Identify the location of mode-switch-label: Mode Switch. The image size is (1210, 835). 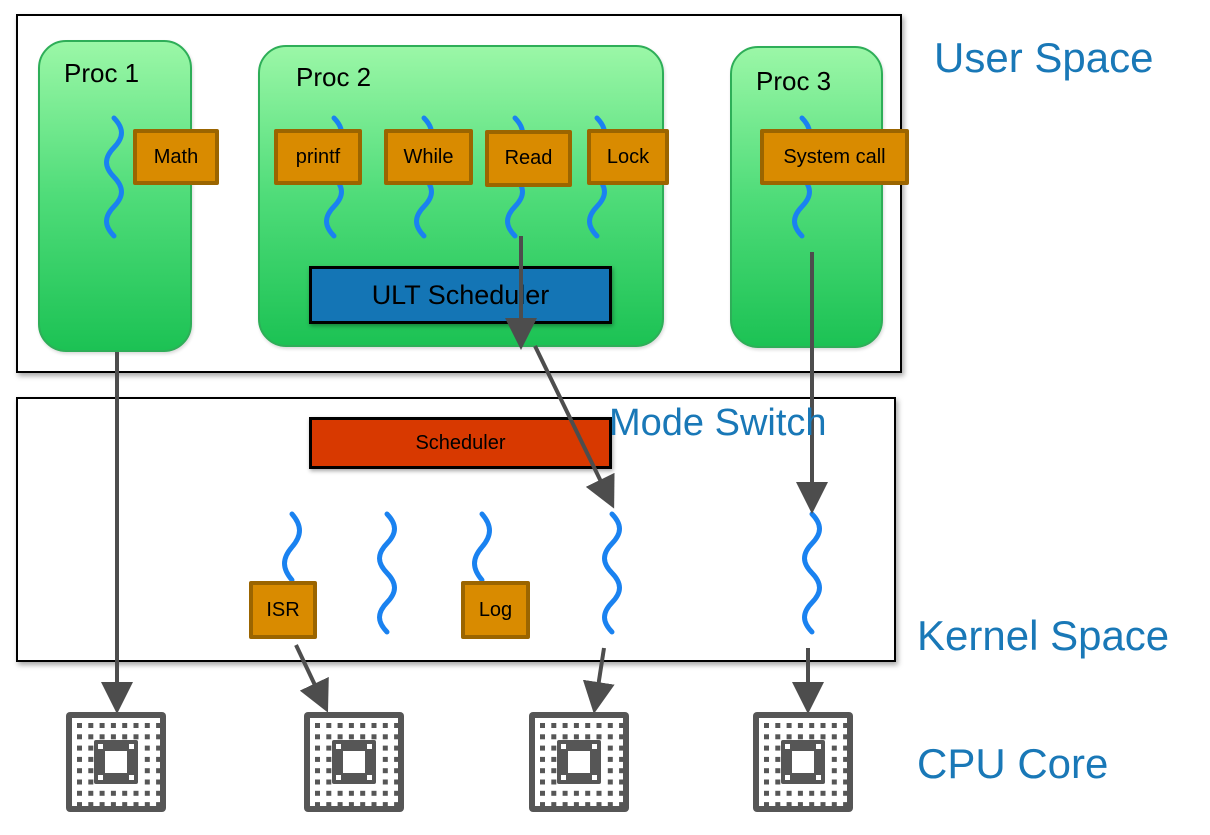
(718, 423).